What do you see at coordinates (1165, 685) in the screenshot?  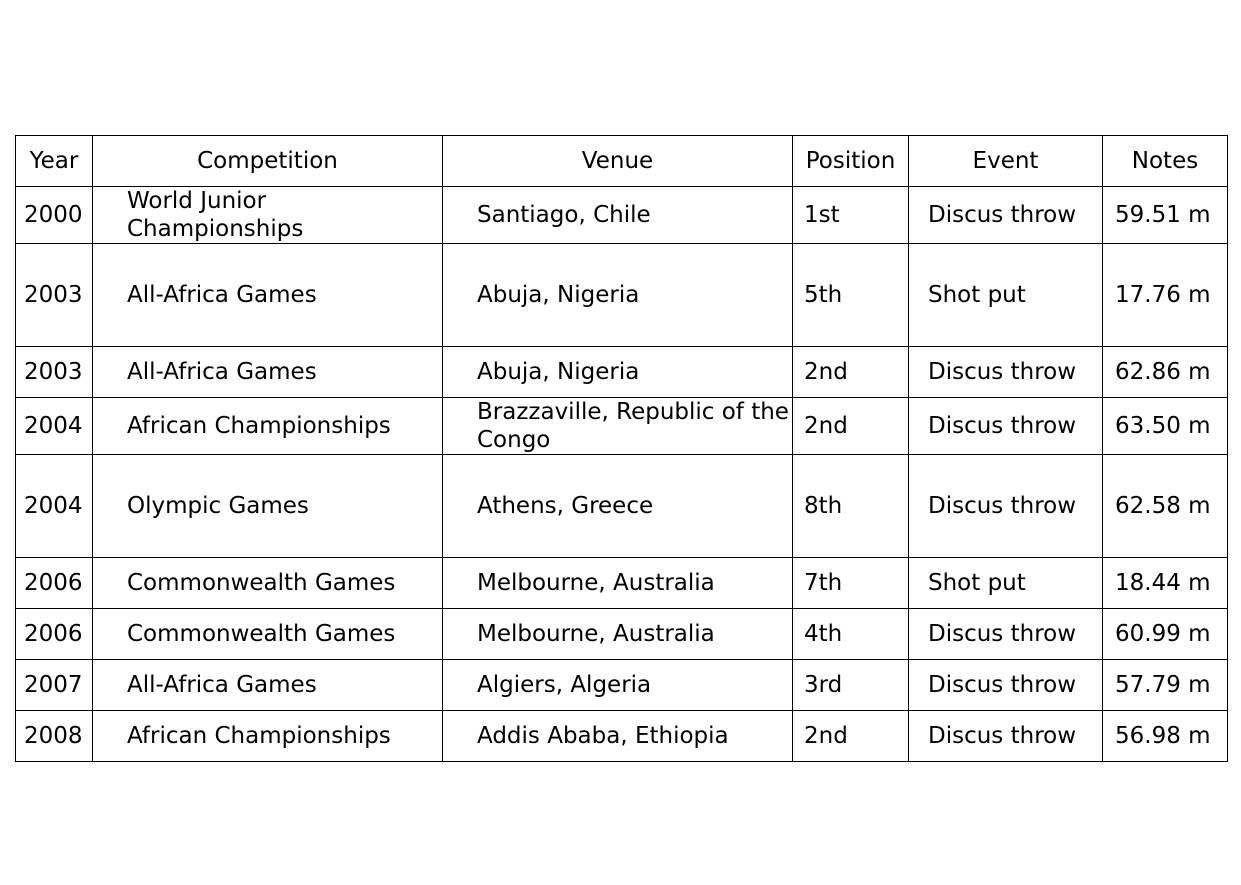 I see `cell-notes: 57.79 m` at bounding box center [1165, 685].